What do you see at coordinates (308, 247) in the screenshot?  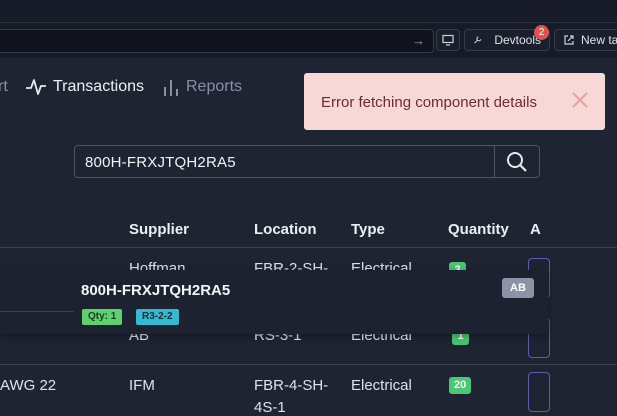 I see `header-divider` at bounding box center [308, 247].